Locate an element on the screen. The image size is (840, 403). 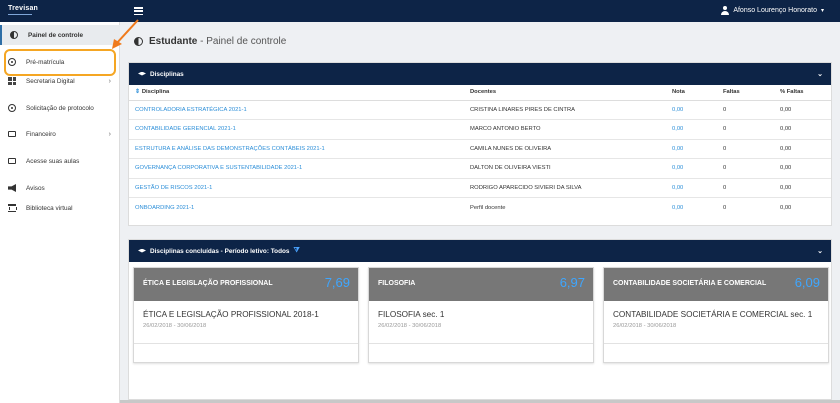
disciplinas-panel-header: Disciplinas ⌄ is located at coordinates (480, 74).